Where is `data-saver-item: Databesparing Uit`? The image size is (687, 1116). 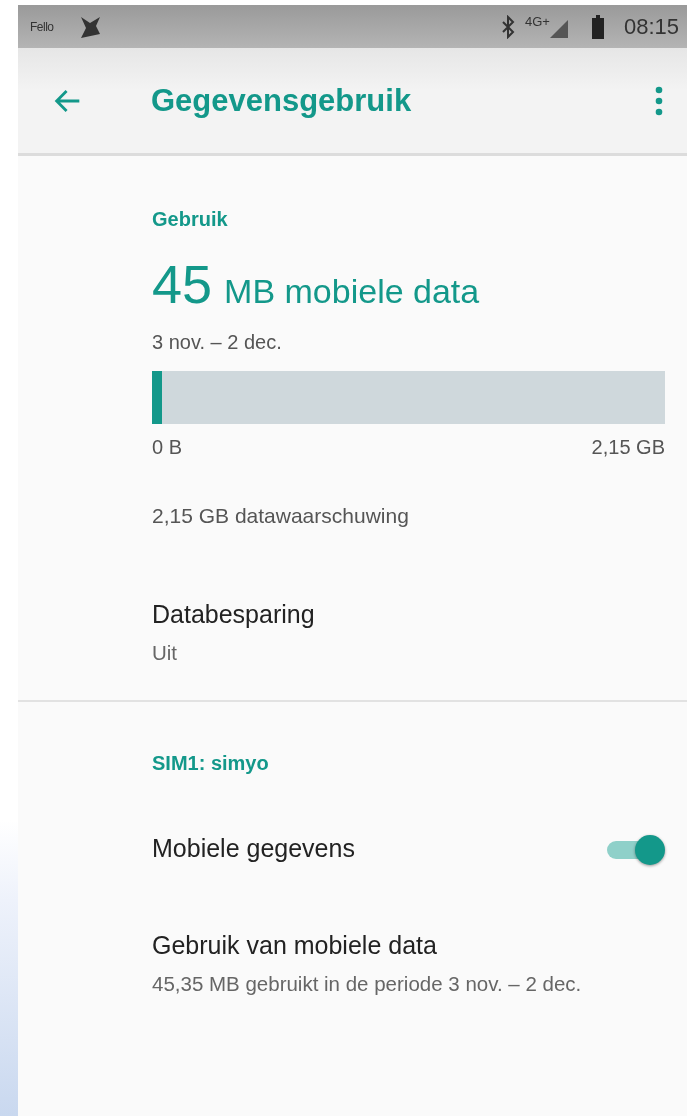
data-saver-item: Databesparing Uit is located at coordinates (408, 634).